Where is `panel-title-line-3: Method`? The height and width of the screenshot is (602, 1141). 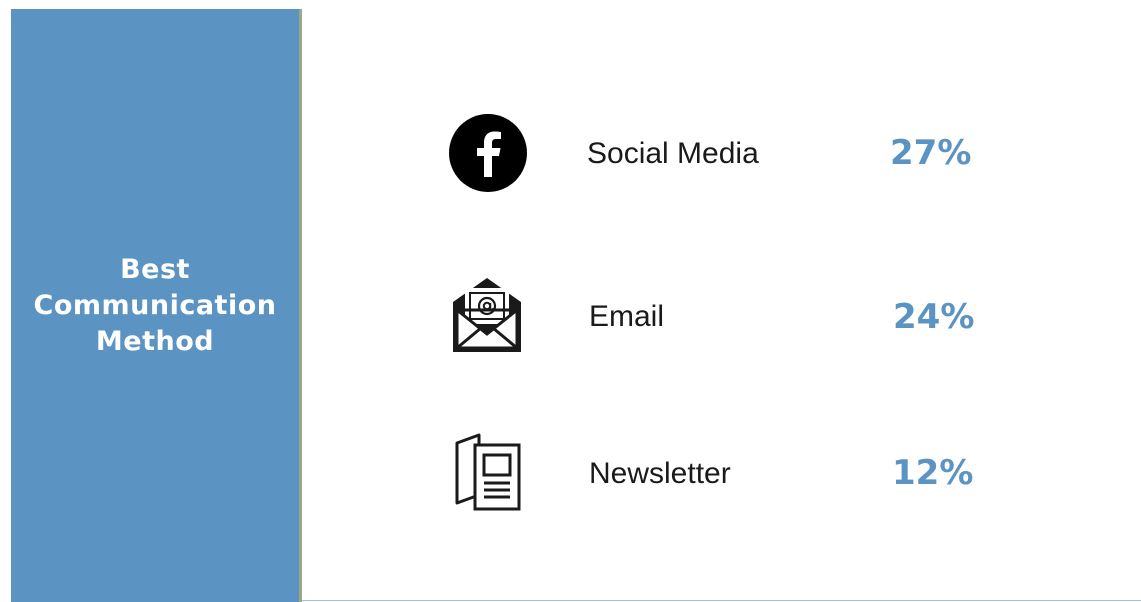
panel-title-line-3: Method is located at coordinates (155, 341).